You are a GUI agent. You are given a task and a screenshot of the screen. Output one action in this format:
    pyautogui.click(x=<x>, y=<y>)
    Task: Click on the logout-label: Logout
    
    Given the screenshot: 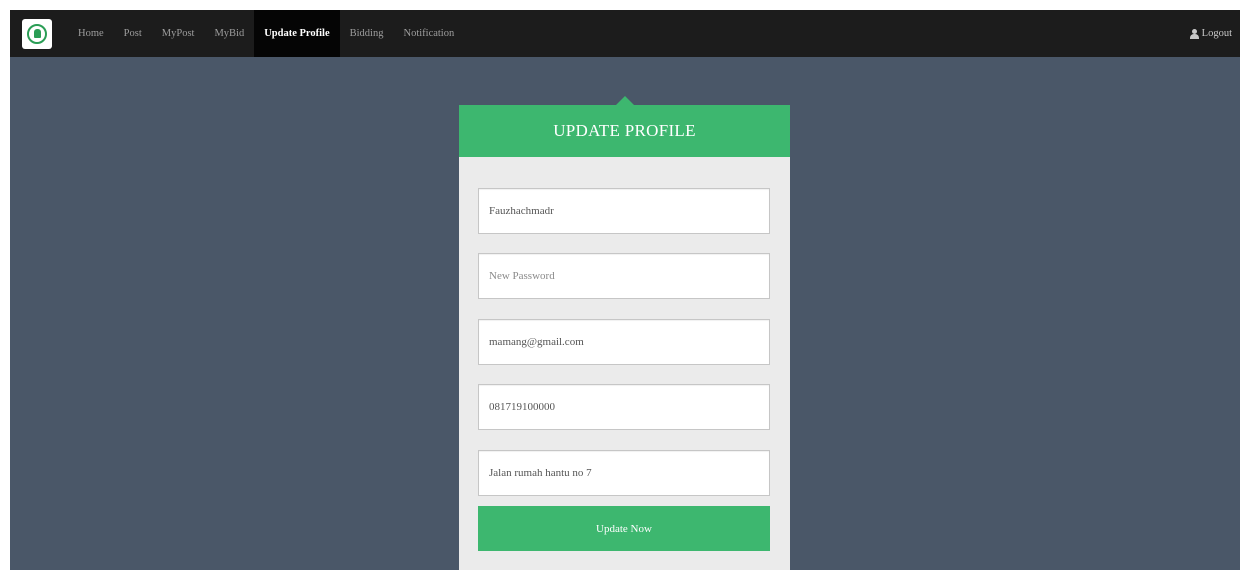 What is the action you would take?
    pyautogui.click(x=1216, y=33)
    